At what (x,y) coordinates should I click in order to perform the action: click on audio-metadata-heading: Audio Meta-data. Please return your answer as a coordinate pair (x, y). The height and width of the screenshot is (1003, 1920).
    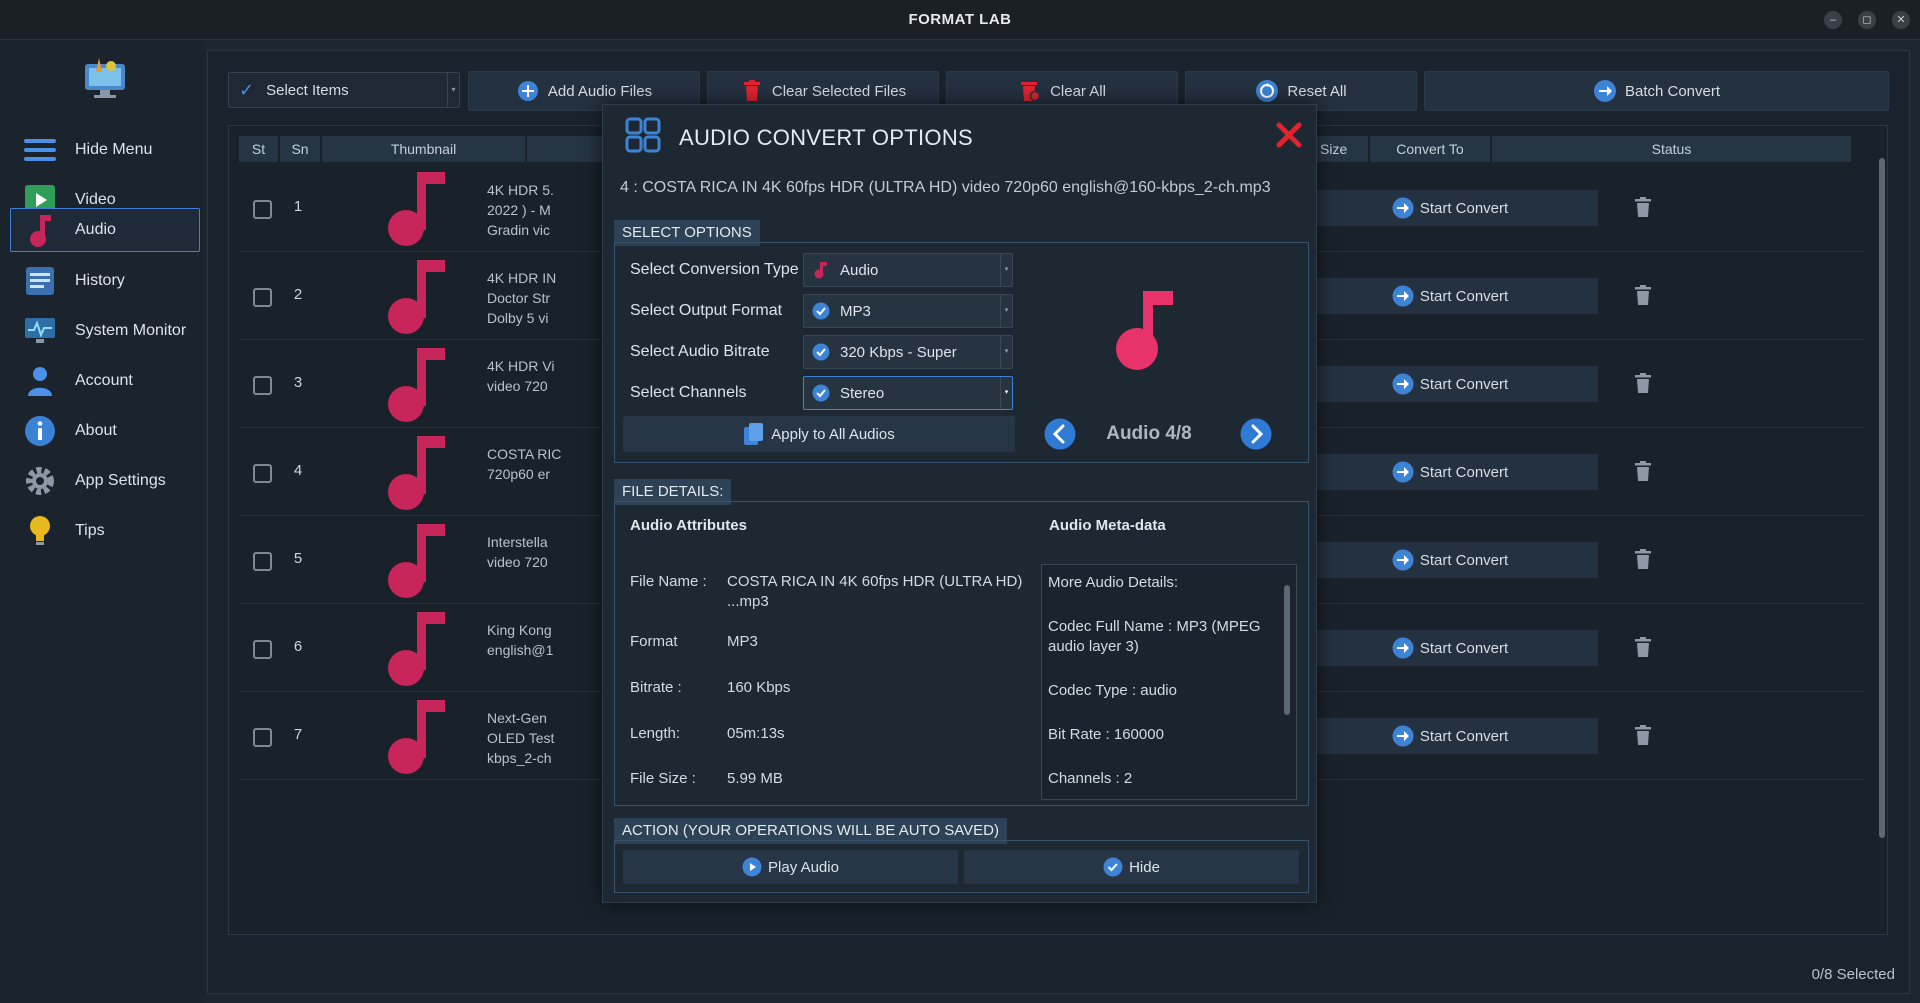
    Looking at the image, I should click on (1107, 525).